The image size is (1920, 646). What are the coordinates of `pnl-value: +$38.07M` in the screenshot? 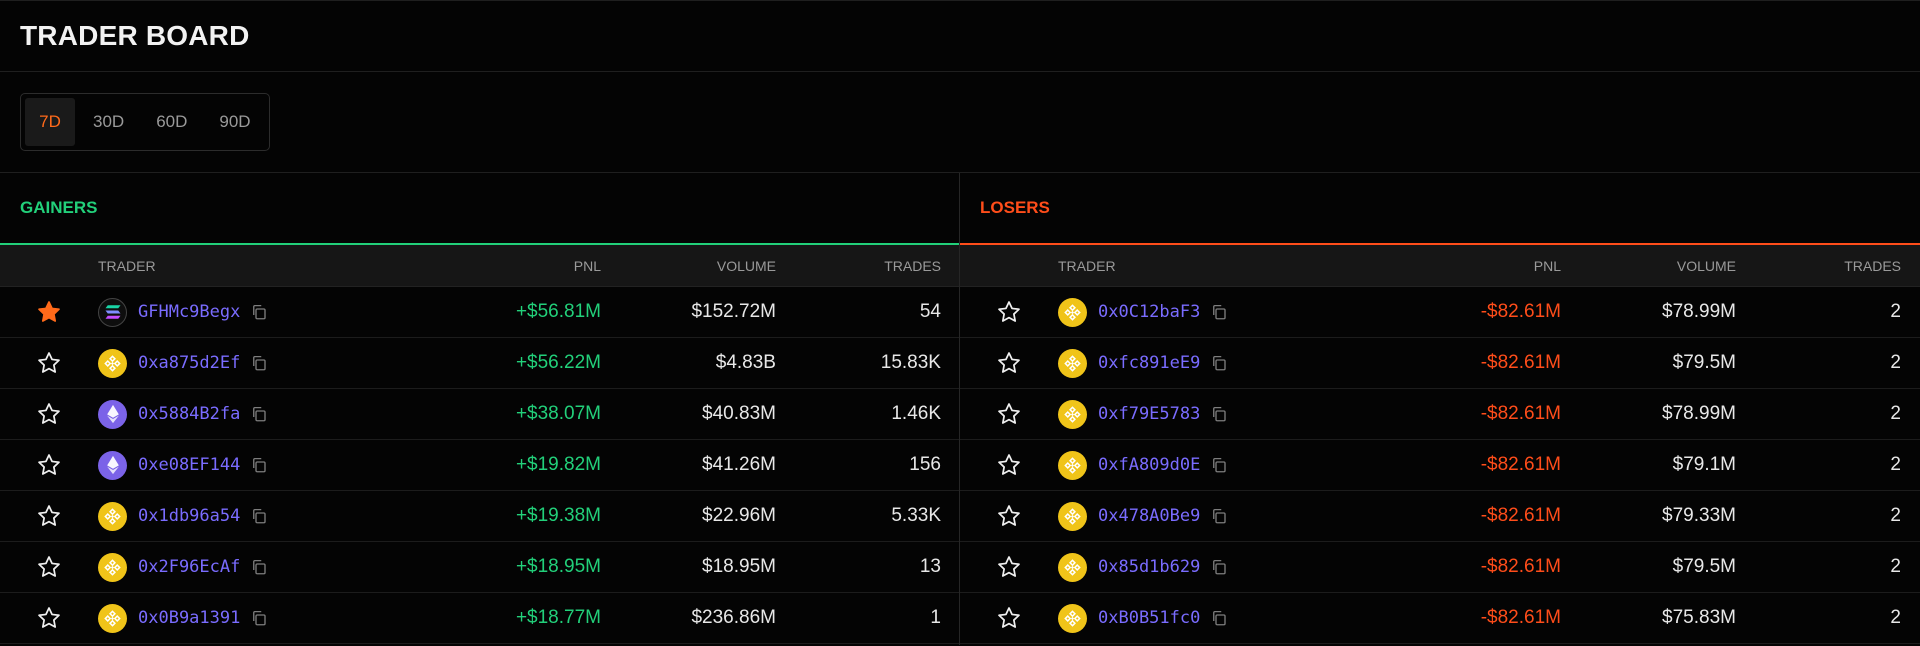 It's located at (558, 413).